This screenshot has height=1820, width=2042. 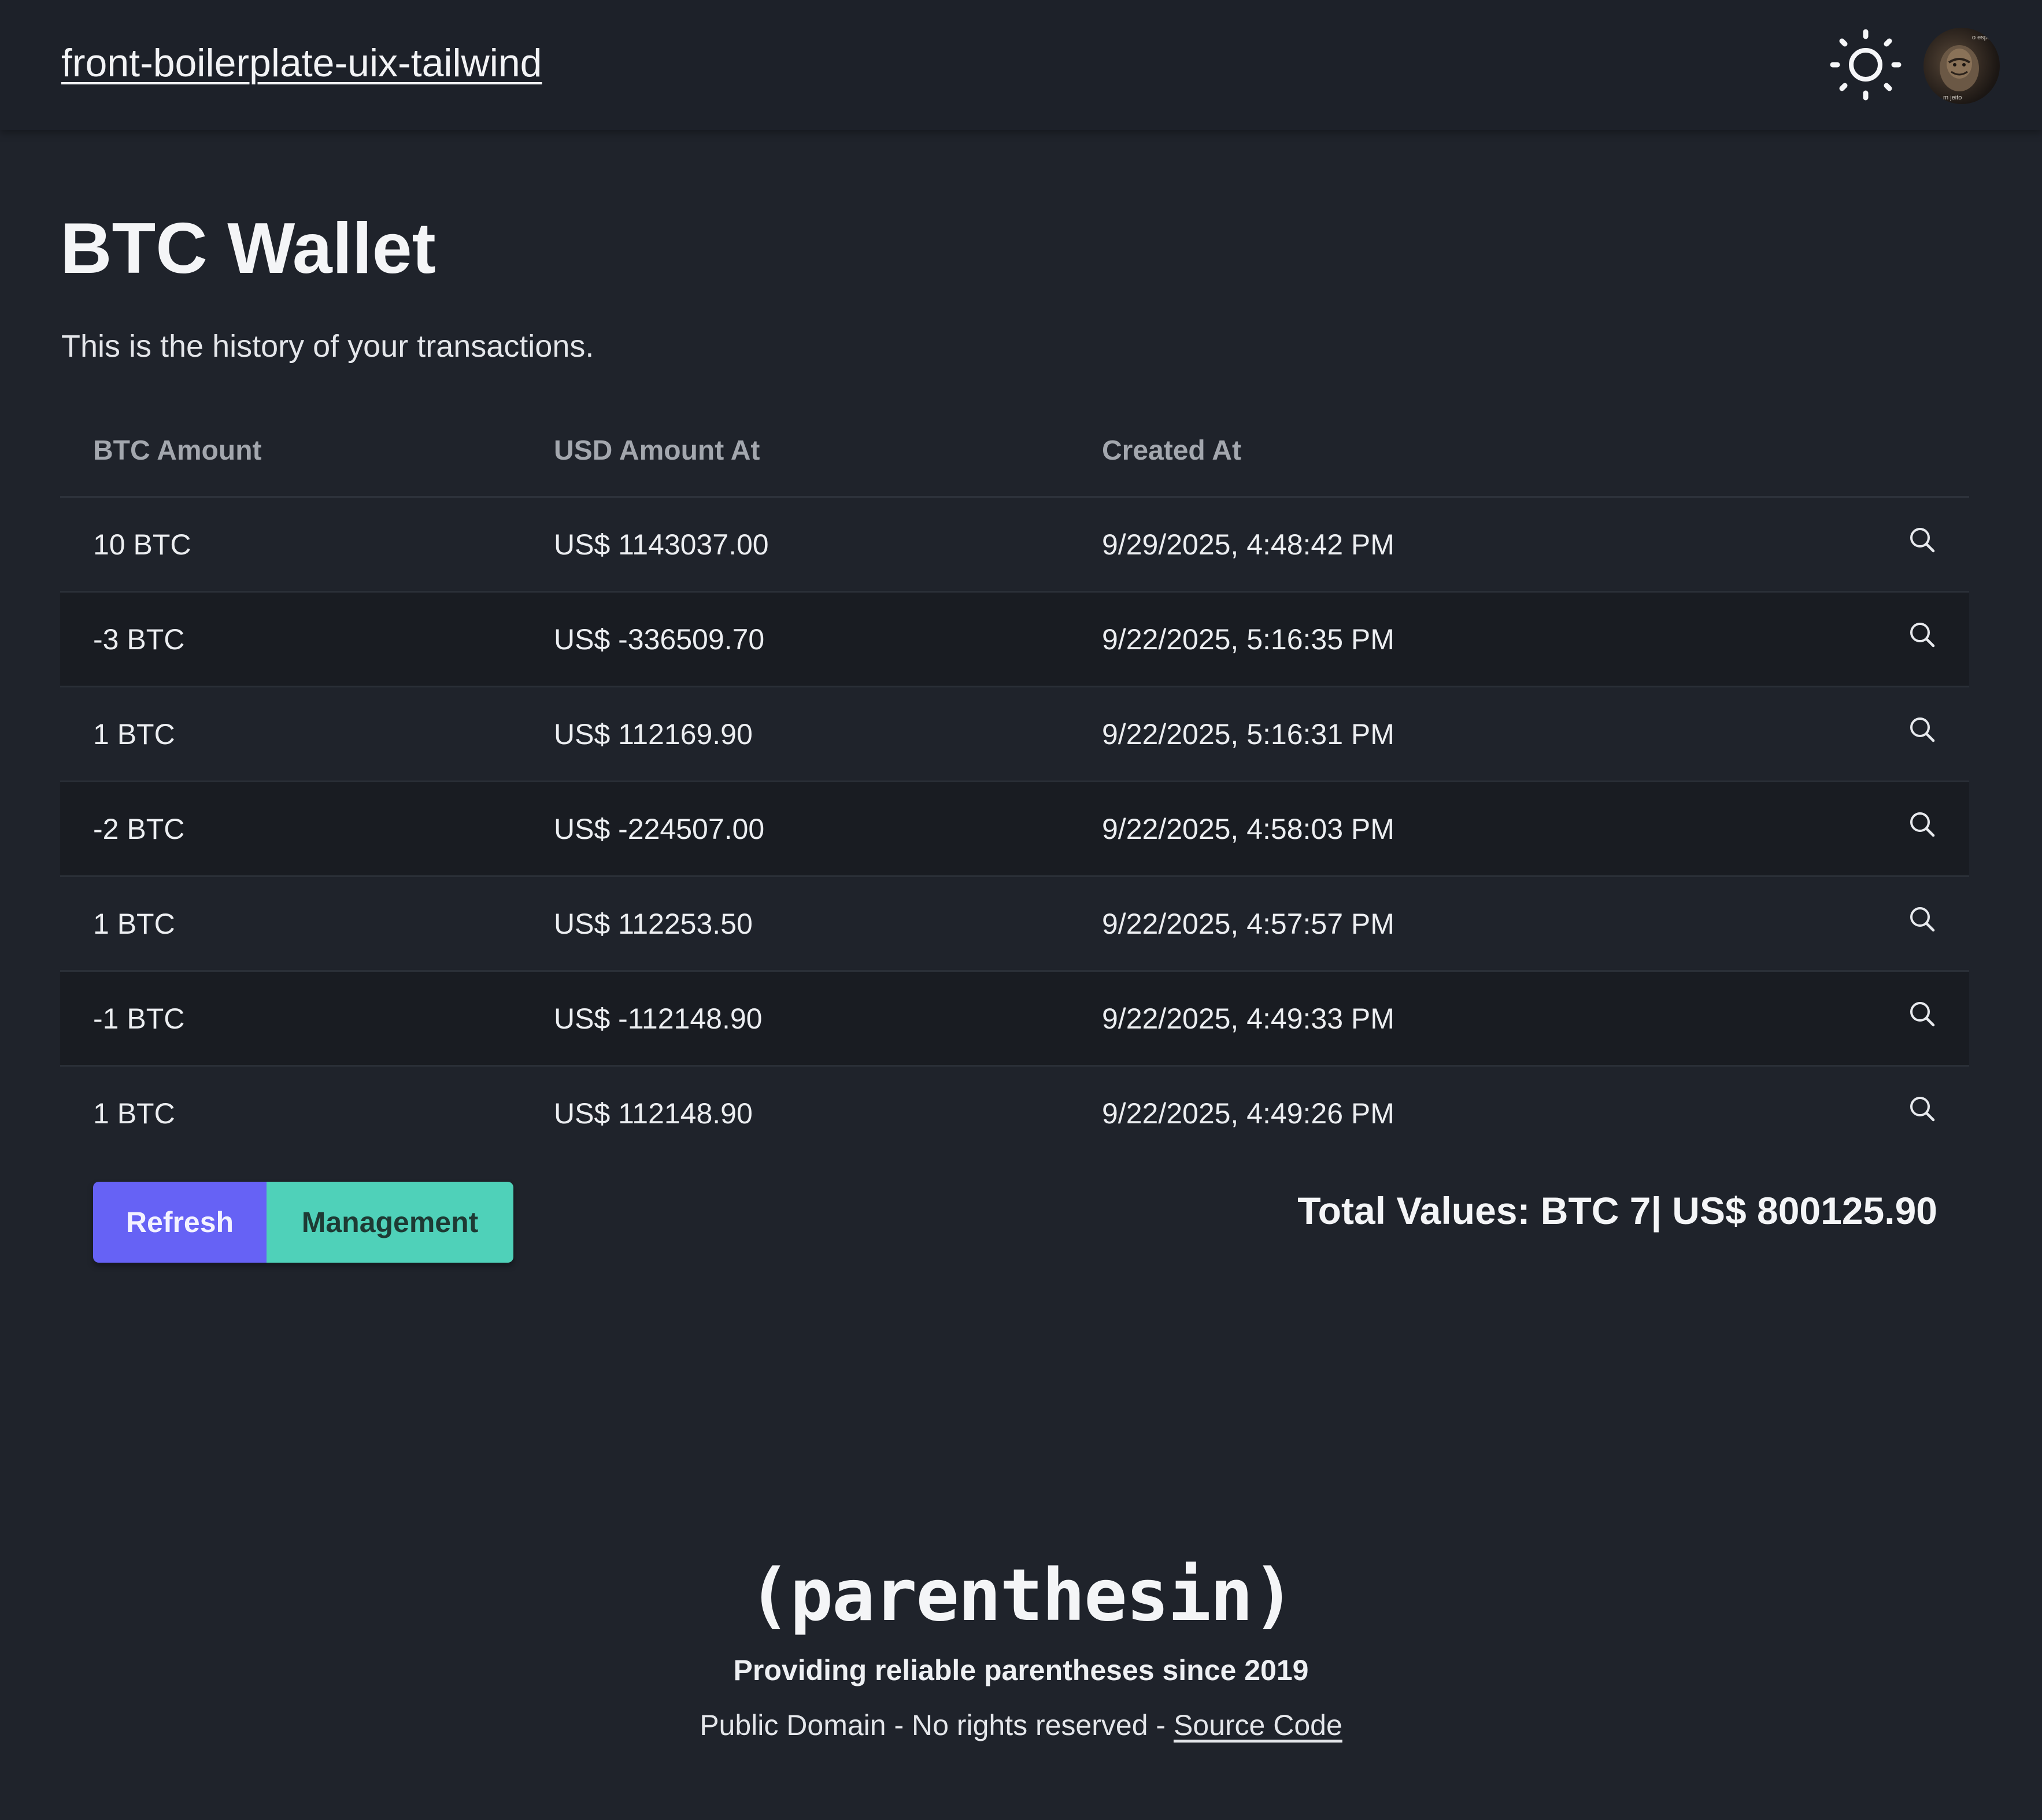 What do you see at coordinates (1952, 97) in the screenshot?
I see `avatar-caption-bottom: m jeito` at bounding box center [1952, 97].